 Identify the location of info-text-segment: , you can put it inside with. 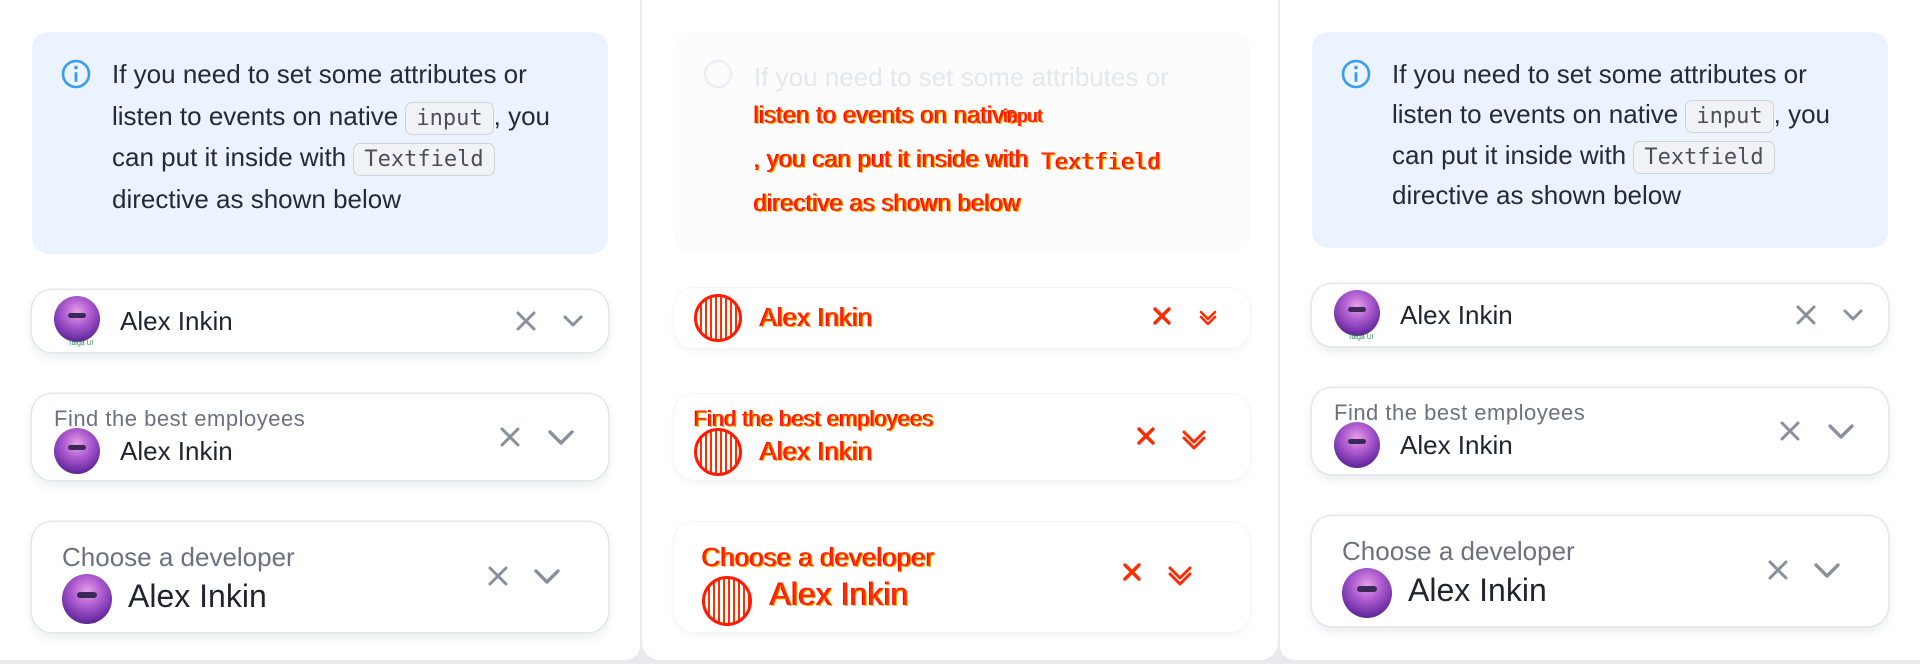
(891, 159).